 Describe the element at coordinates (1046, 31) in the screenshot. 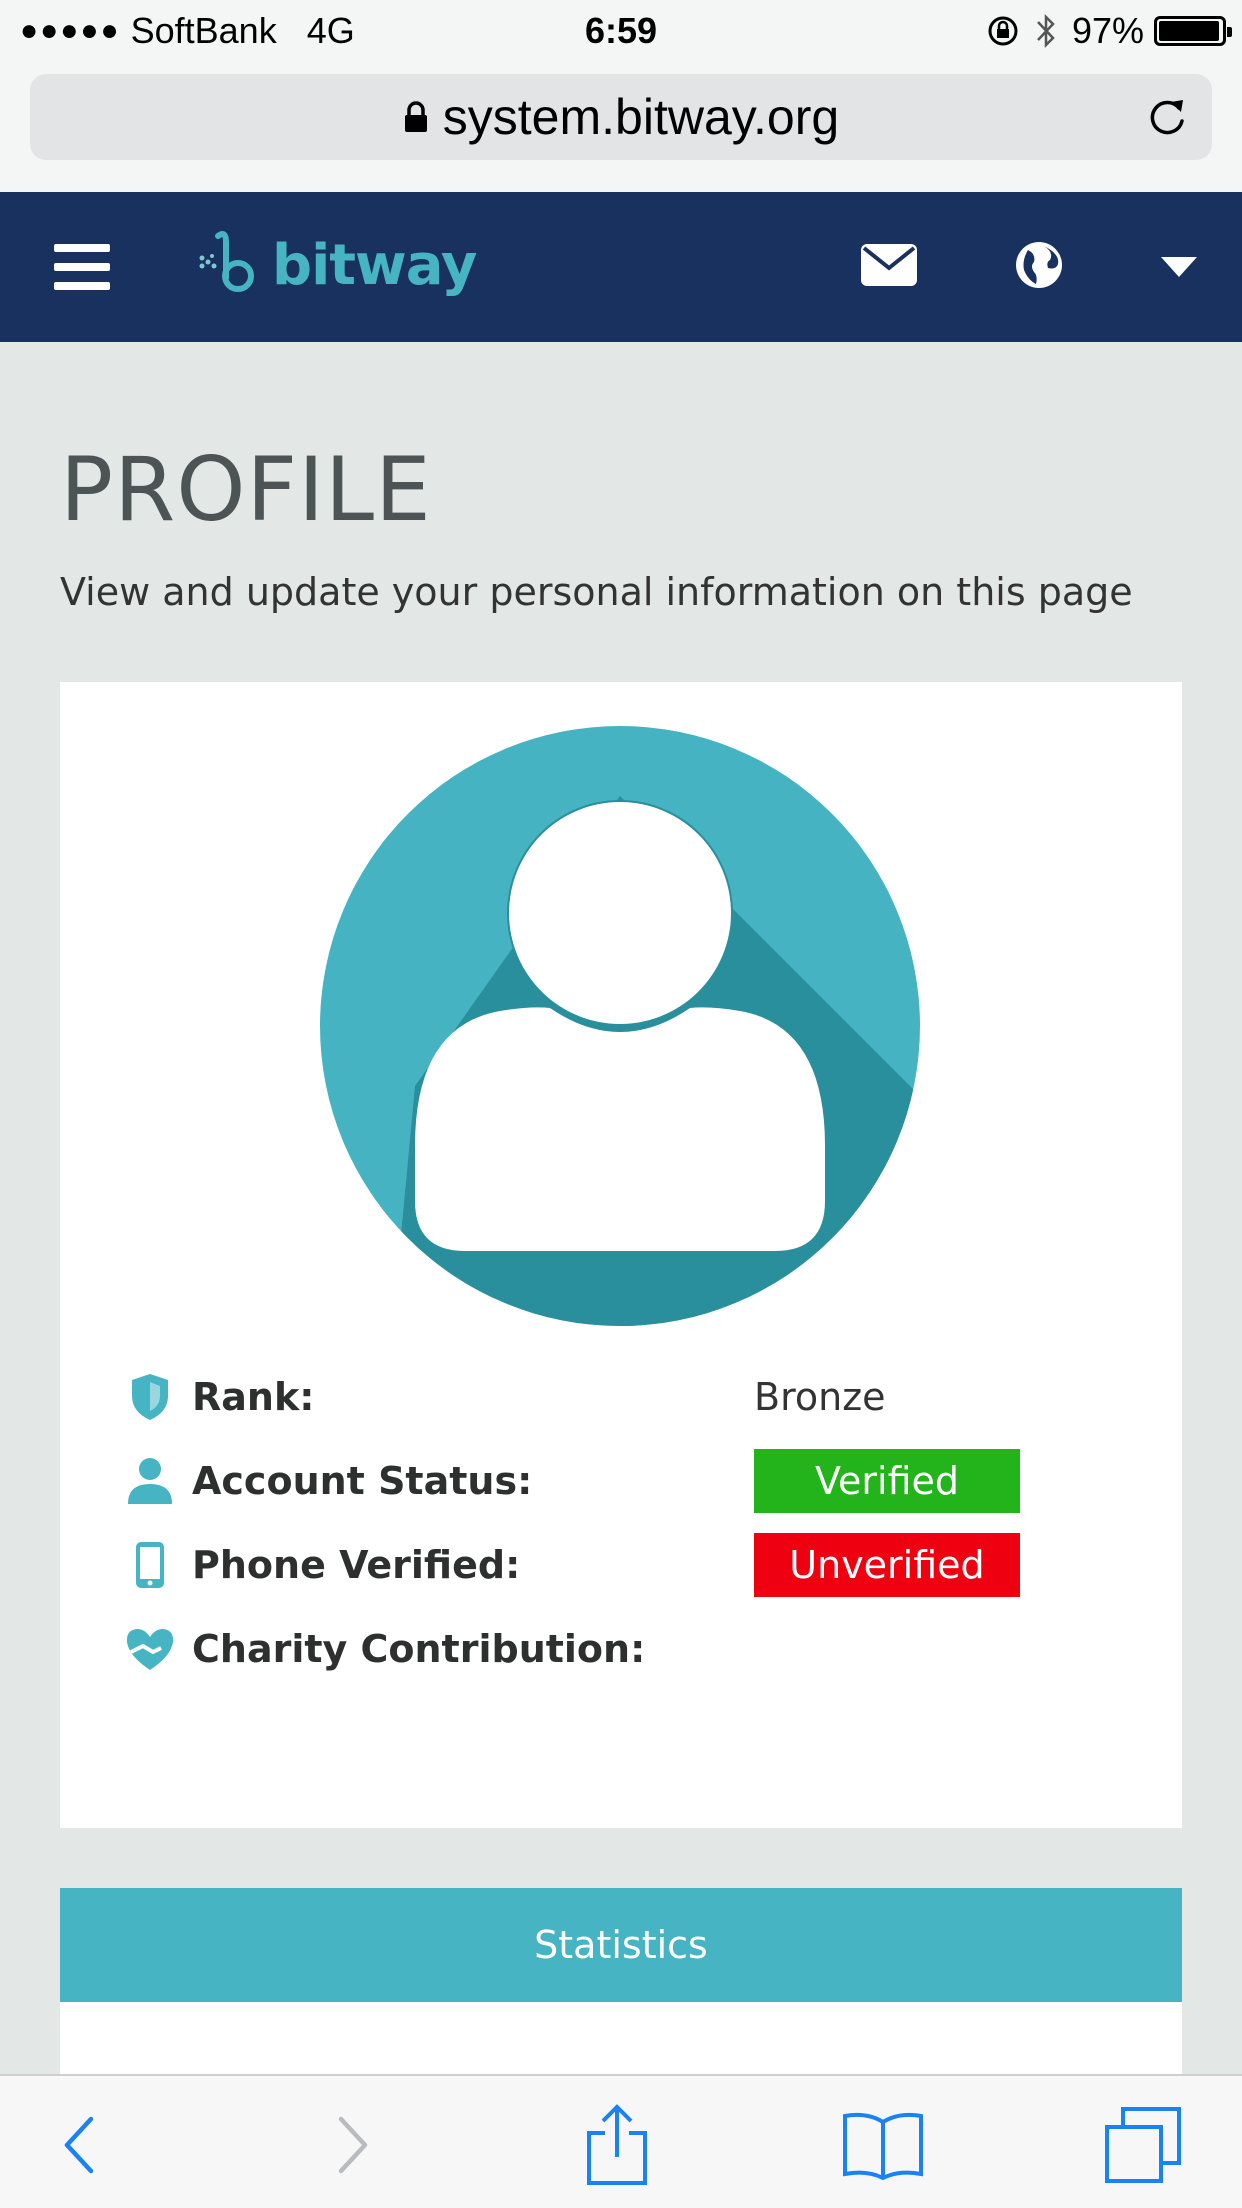

I see `bluetooth-icon` at that location.